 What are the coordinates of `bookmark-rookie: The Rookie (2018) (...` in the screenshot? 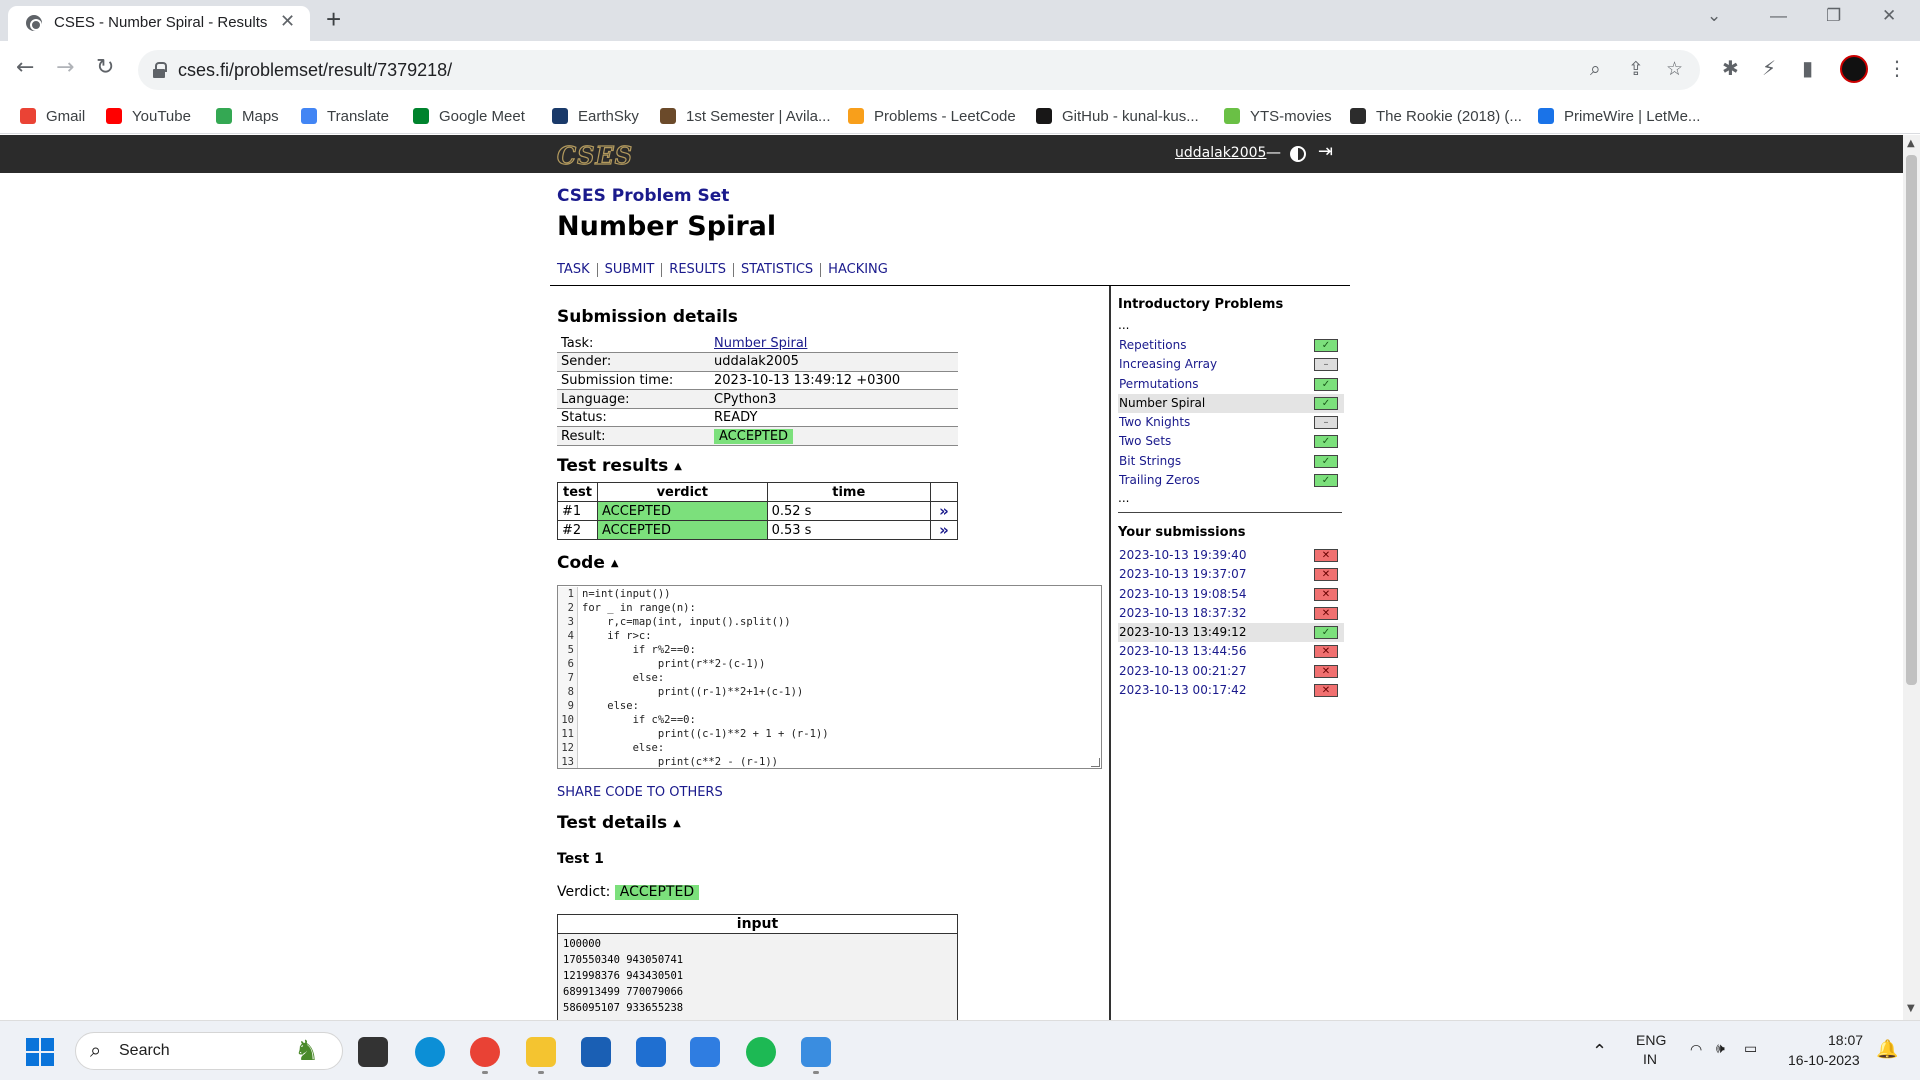 It's located at (1436, 116).